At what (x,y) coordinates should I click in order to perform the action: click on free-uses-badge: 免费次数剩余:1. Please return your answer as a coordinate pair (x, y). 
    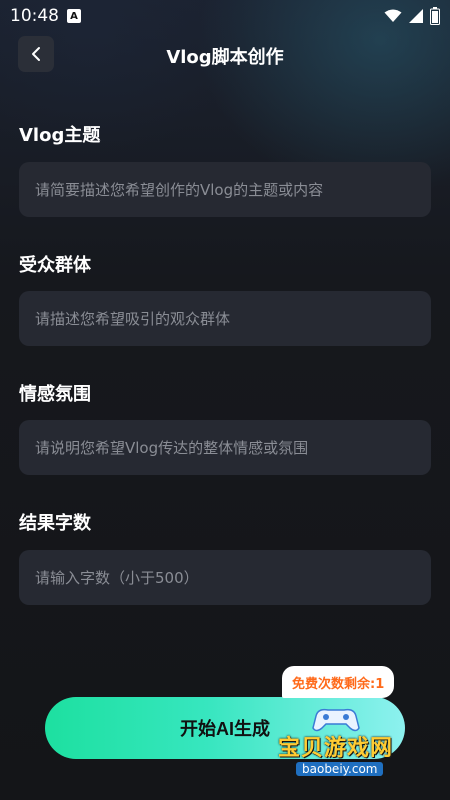
    Looking at the image, I should click on (338, 682).